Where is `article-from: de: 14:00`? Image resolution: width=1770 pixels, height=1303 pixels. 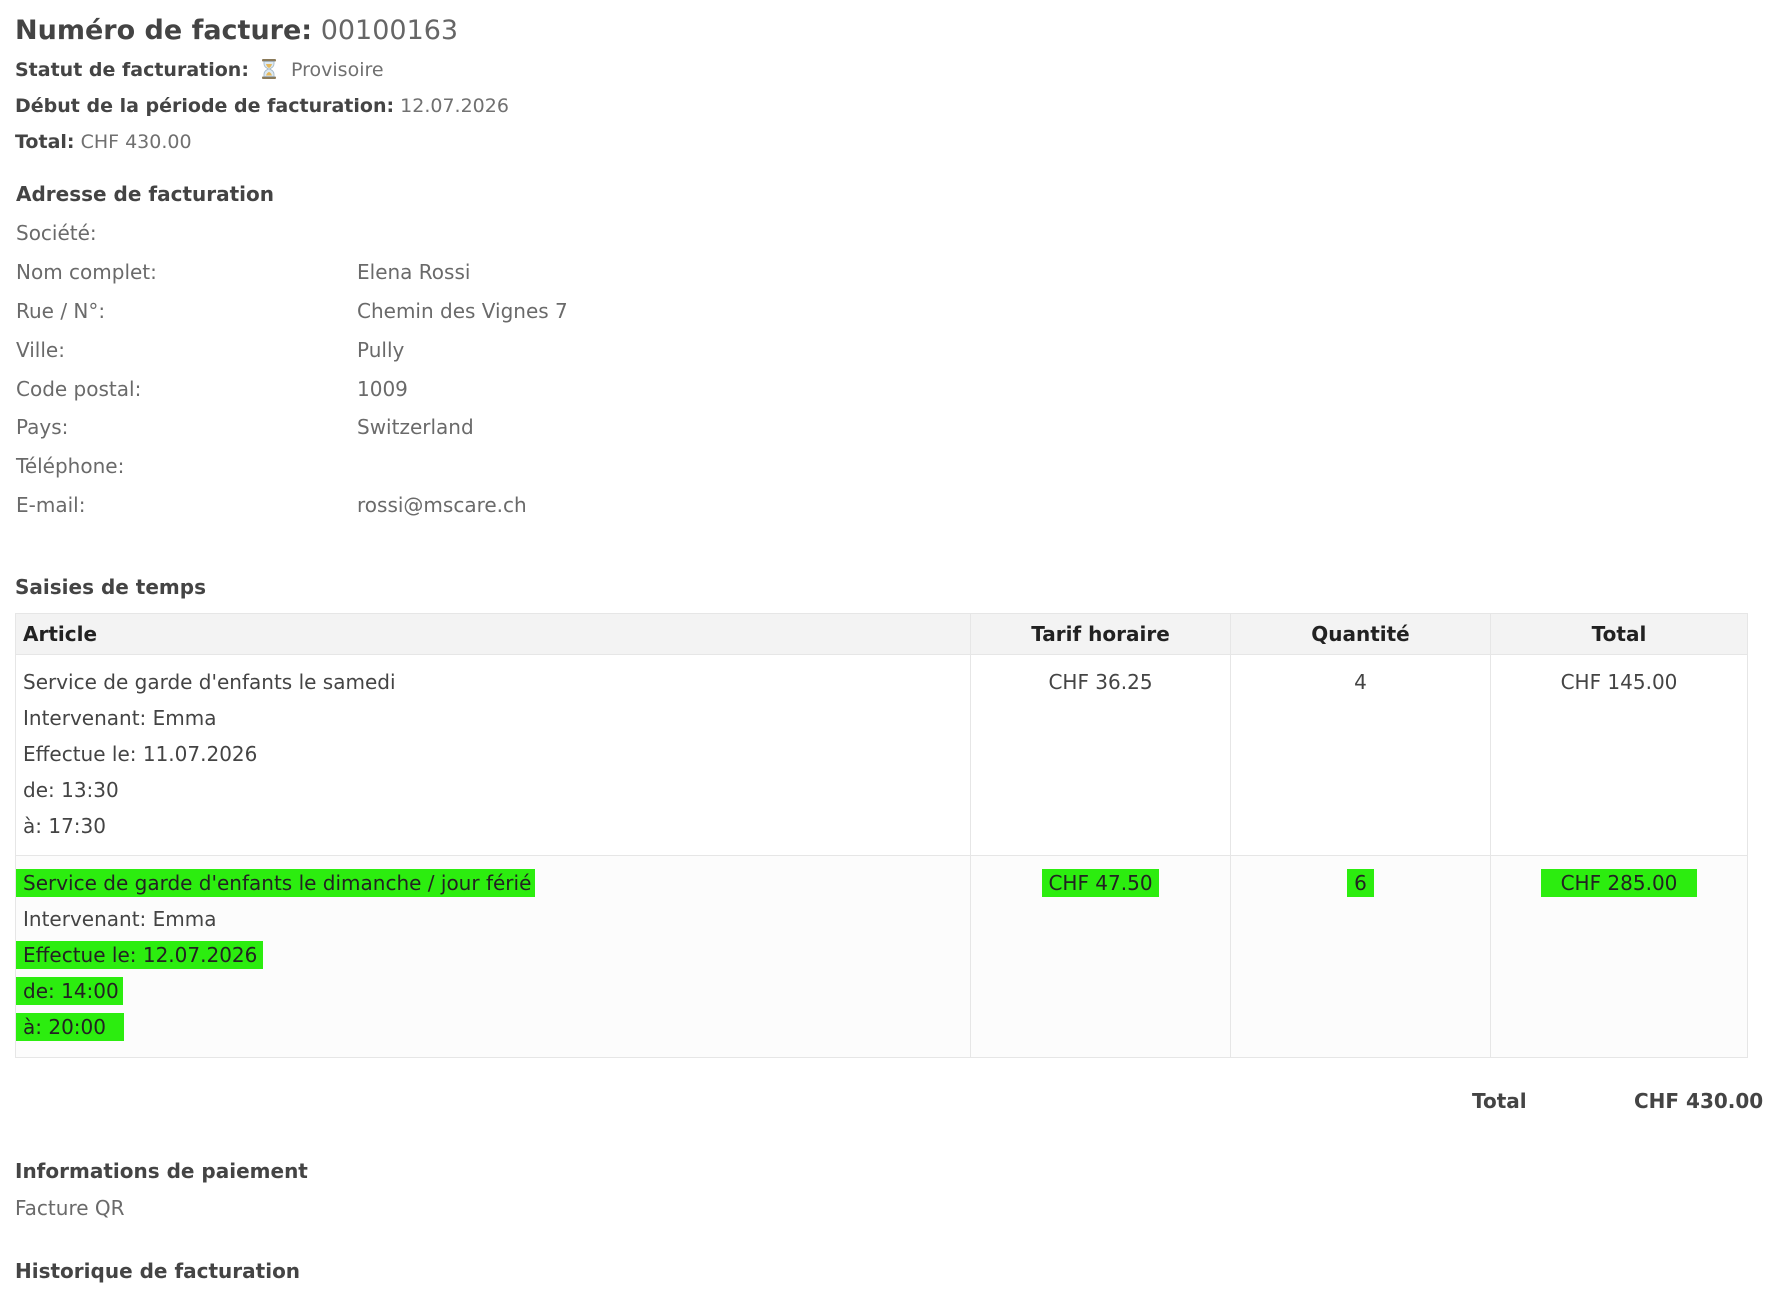 article-from: de: 14:00 is located at coordinates (69, 991).